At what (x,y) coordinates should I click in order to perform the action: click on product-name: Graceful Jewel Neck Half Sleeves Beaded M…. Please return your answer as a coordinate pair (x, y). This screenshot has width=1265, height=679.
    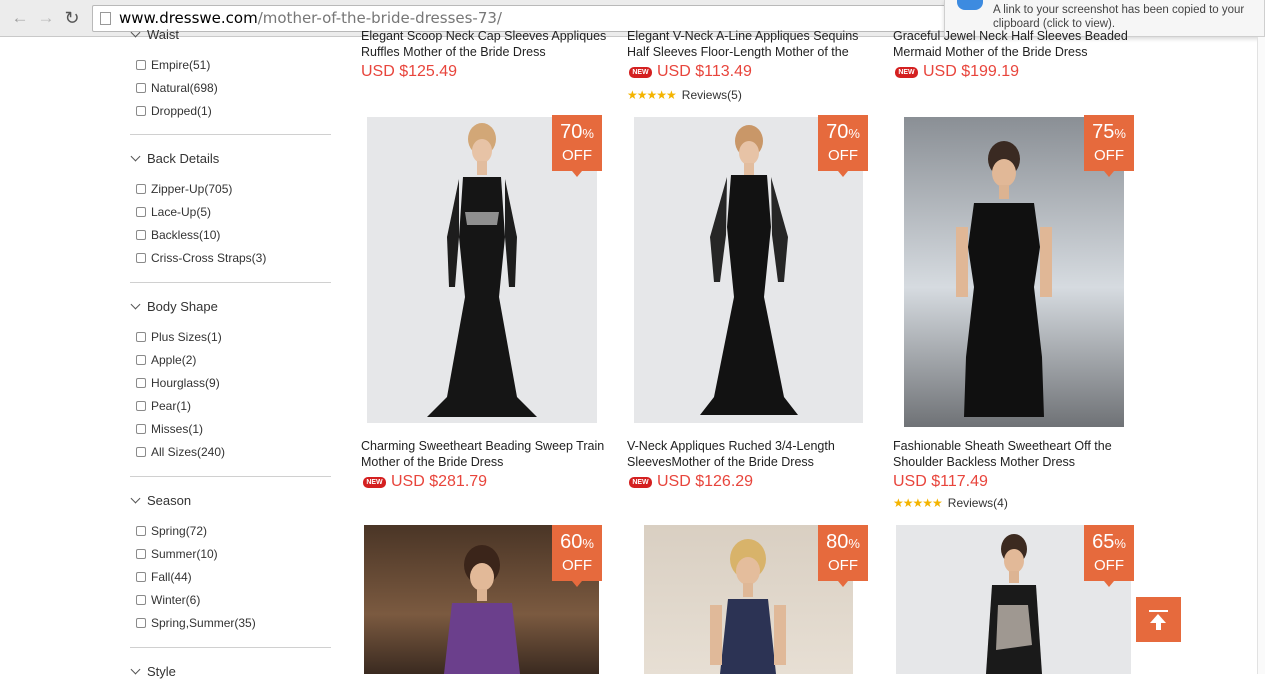
    Looking at the image, I should click on (1018, 44).